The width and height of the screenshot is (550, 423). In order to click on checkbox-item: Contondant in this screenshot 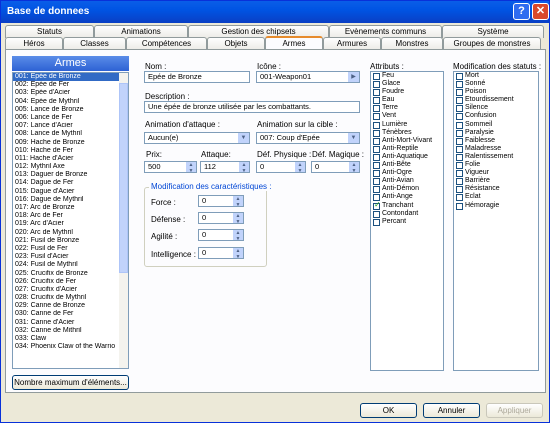, I will do `click(407, 214)`.